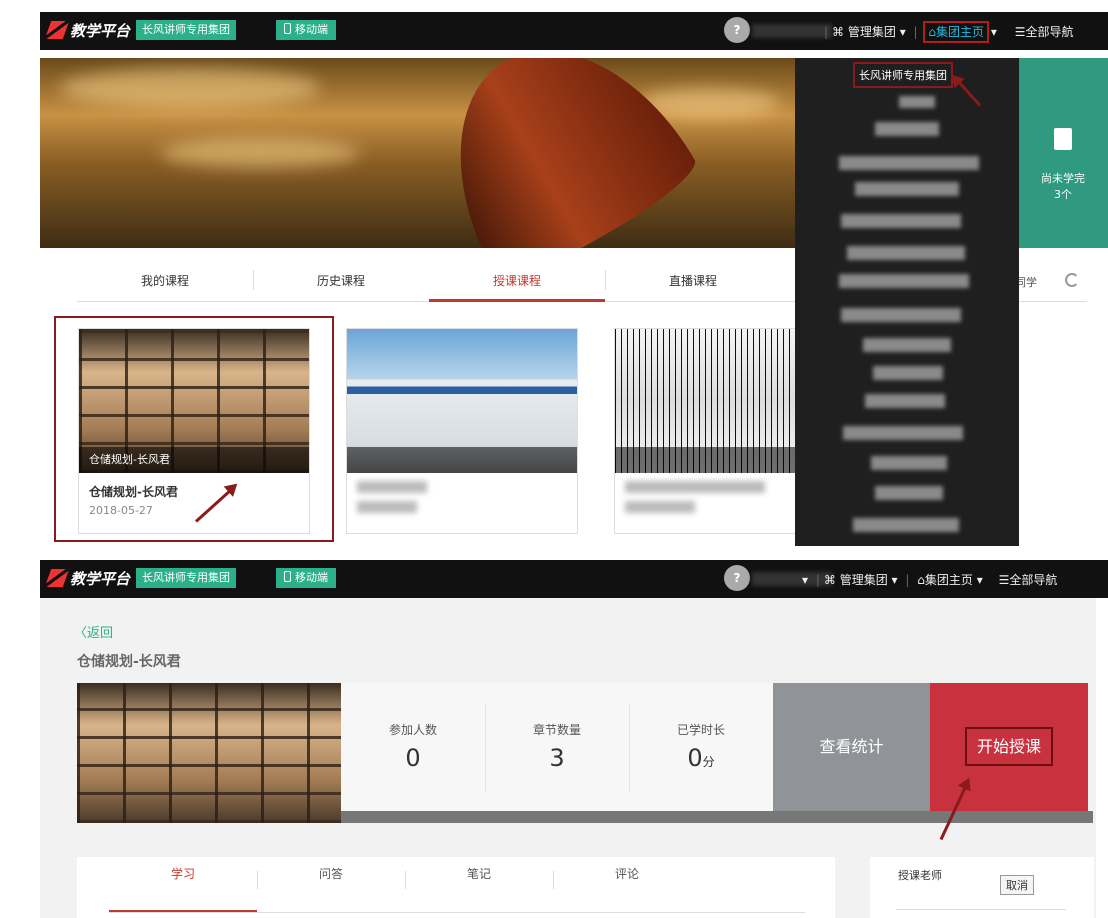 The width and height of the screenshot is (1108, 918). Describe the element at coordinates (462, 401) in the screenshot. I see `course-thumbnail` at that location.